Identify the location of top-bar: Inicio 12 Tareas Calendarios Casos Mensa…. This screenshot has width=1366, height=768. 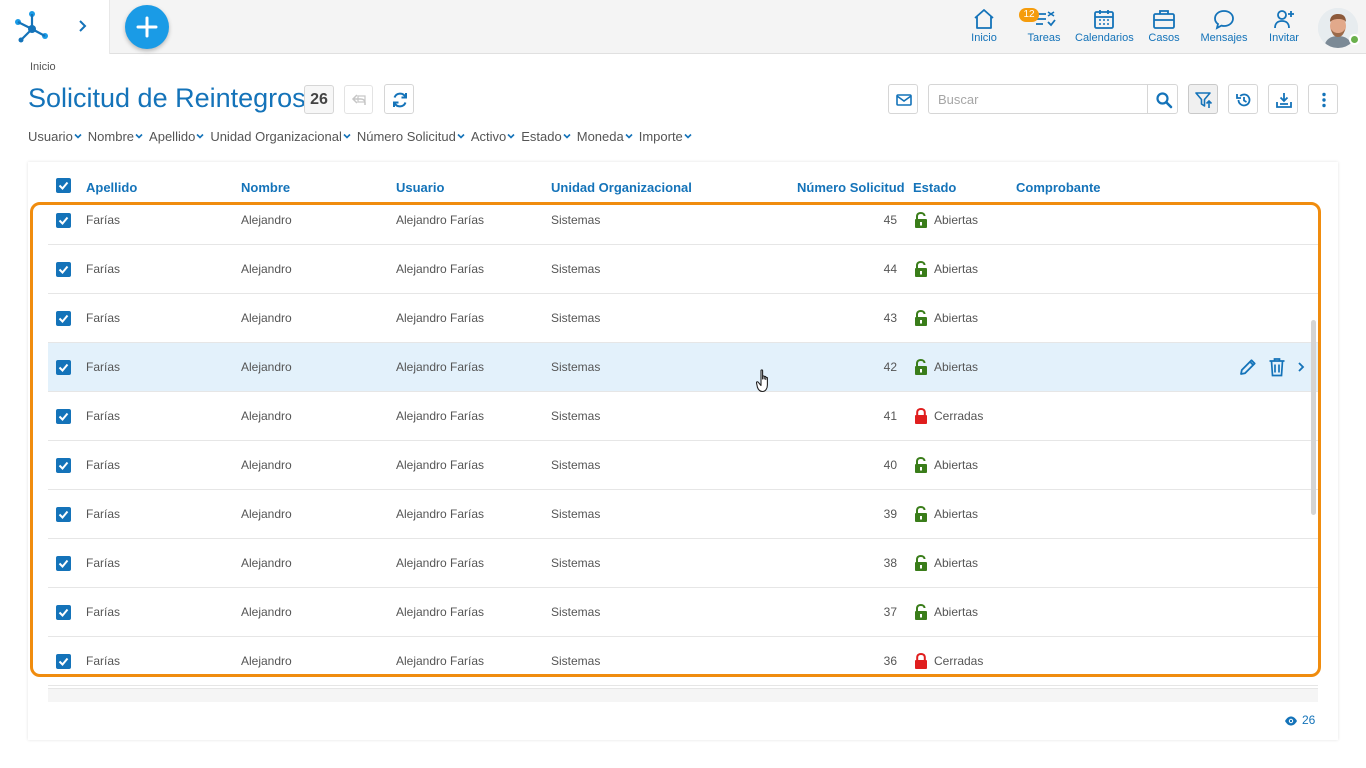
(683, 27).